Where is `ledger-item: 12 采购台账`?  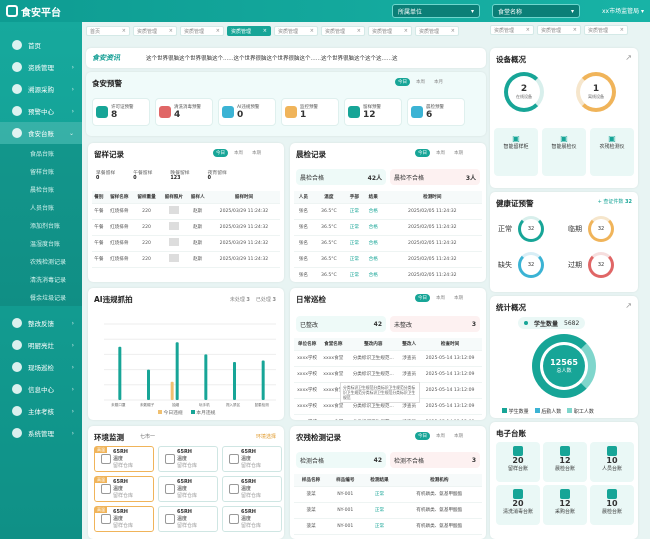 ledger-item: 12 采购台账 is located at coordinates (565, 505).